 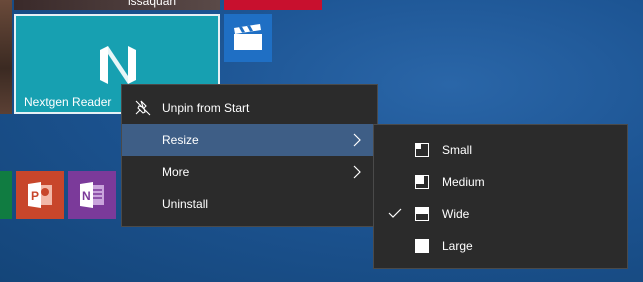 I want to click on resize-option-label: Medium, so click(x=463, y=182).